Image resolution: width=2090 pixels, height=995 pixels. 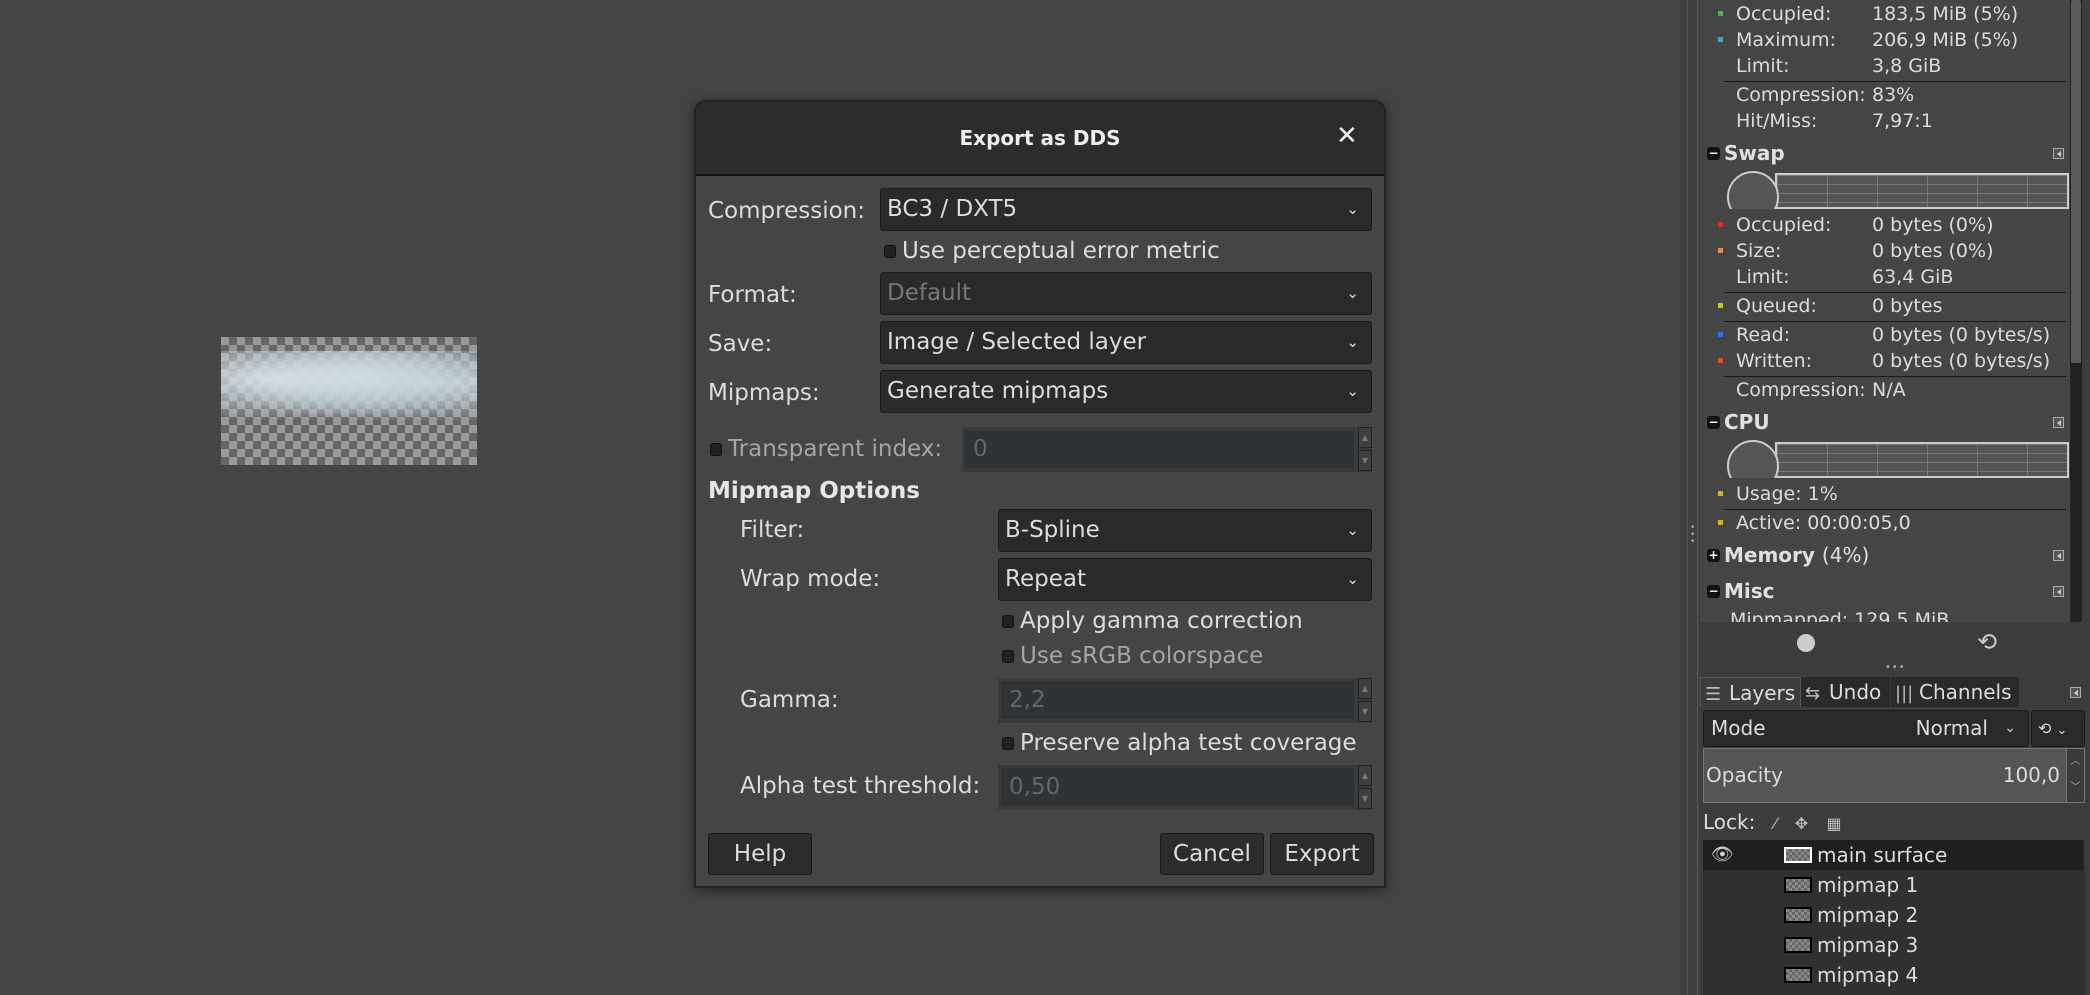 I want to click on cancel-button: Cancel, so click(x=1212, y=854).